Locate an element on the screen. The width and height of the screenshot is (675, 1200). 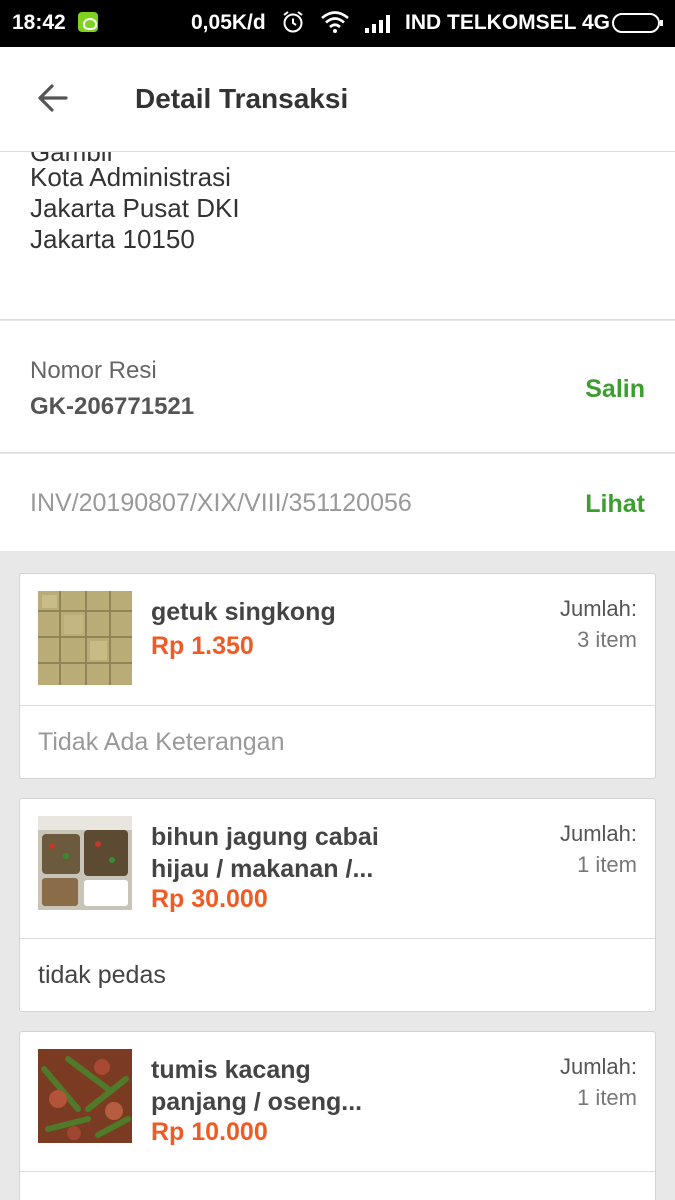
product-name: getuk singkong is located at coordinates (243, 612).